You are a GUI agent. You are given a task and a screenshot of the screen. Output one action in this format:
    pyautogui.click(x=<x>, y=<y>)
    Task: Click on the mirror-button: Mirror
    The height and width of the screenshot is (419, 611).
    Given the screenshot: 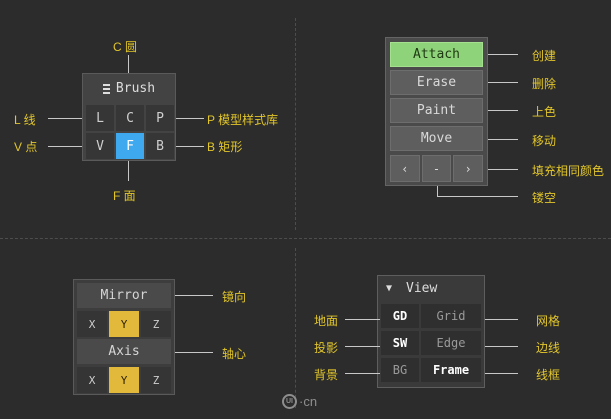 What is the action you would take?
    pyautogui.click(x=124, y=295)
    